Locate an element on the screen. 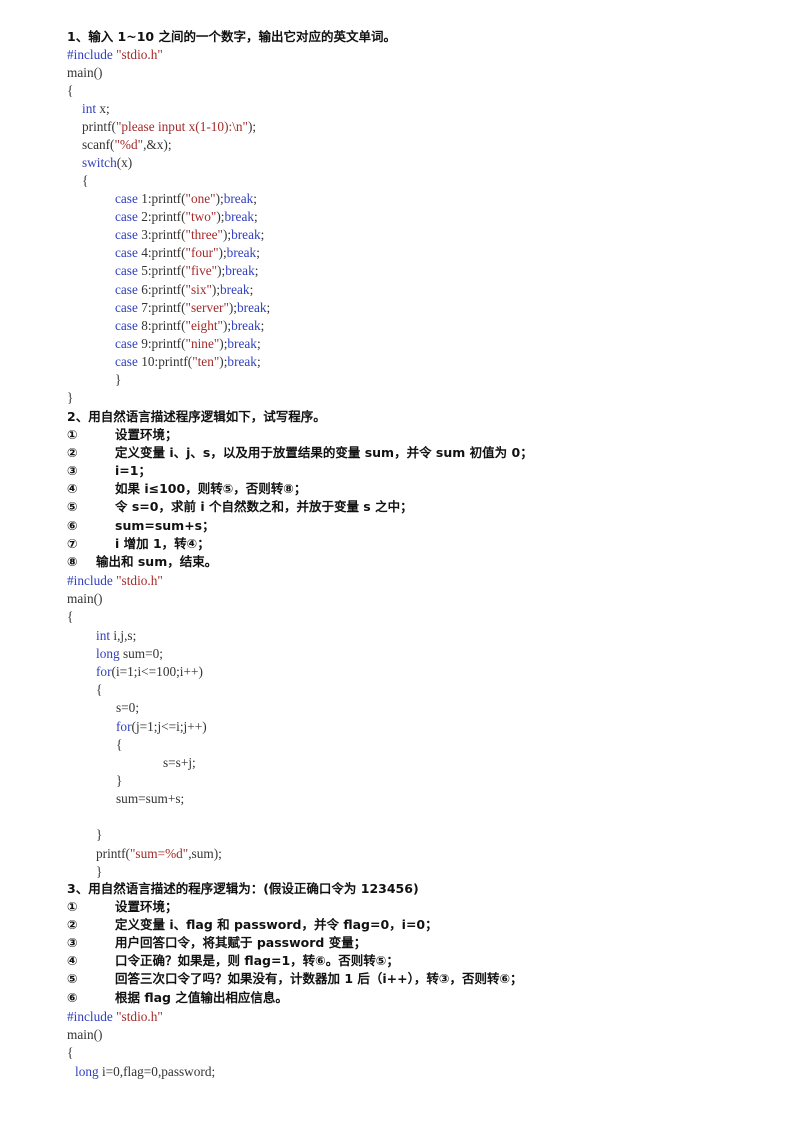 The image size is (793, 1122). code-line-sum-add: sum=sum+s; is located at coordinates (150, 798).